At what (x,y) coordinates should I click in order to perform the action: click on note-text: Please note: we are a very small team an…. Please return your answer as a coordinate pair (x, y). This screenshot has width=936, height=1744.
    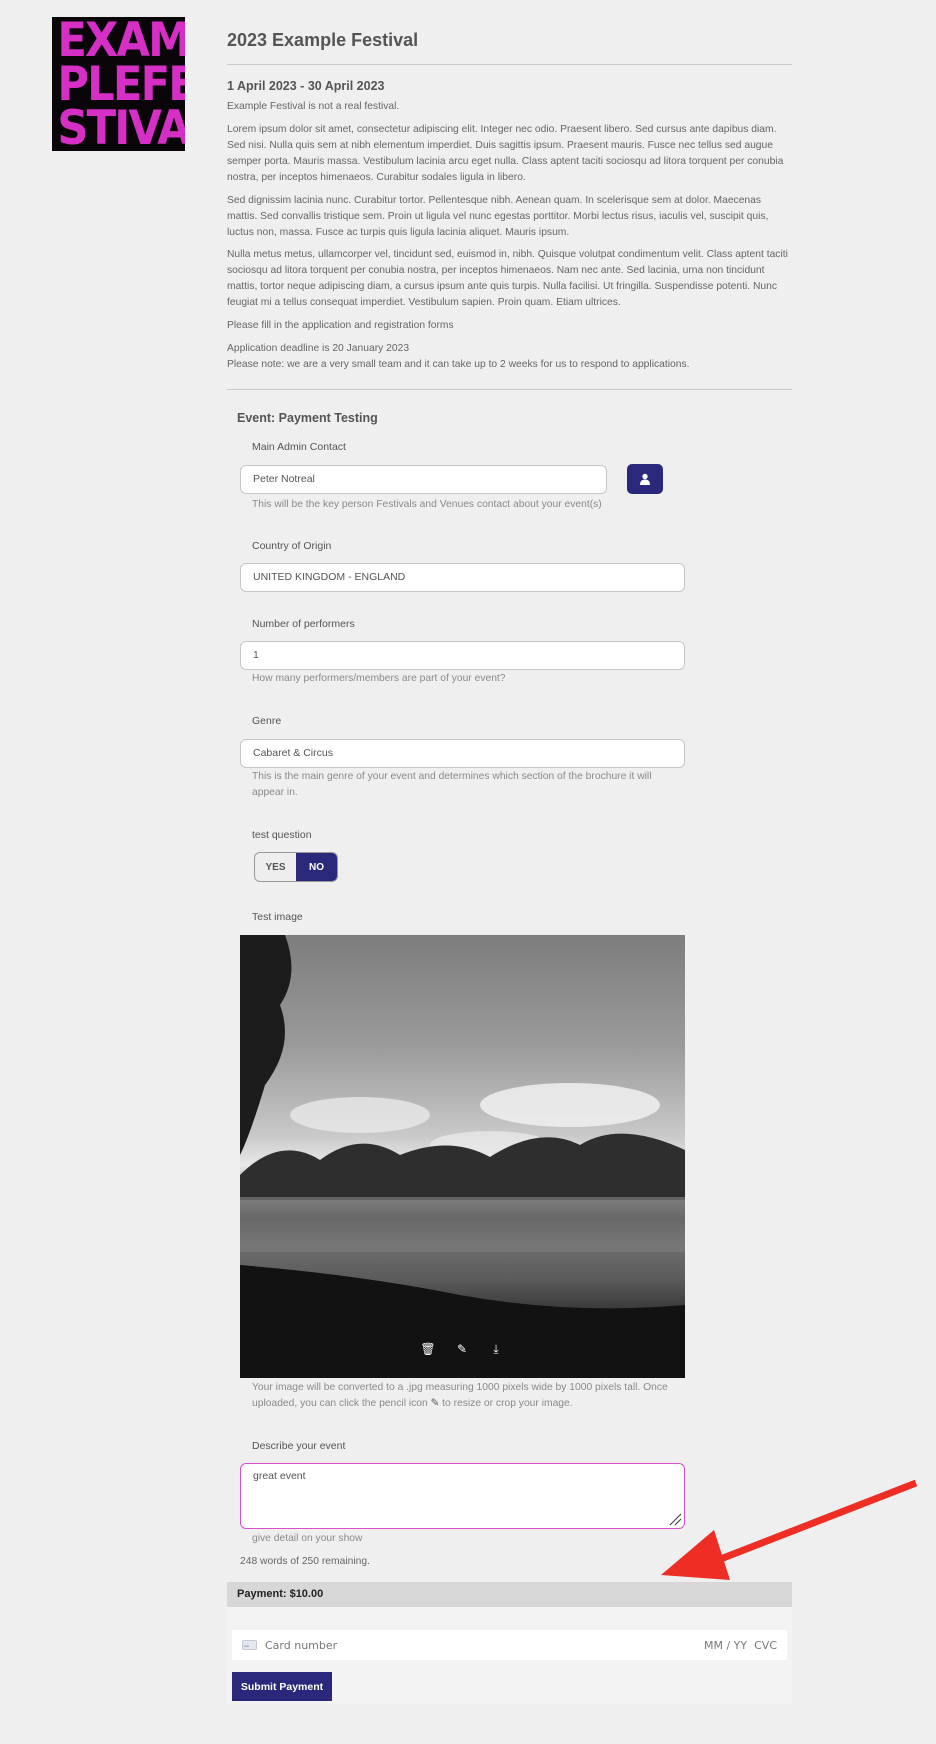
    Looking at the image, I should click on (458, 364).